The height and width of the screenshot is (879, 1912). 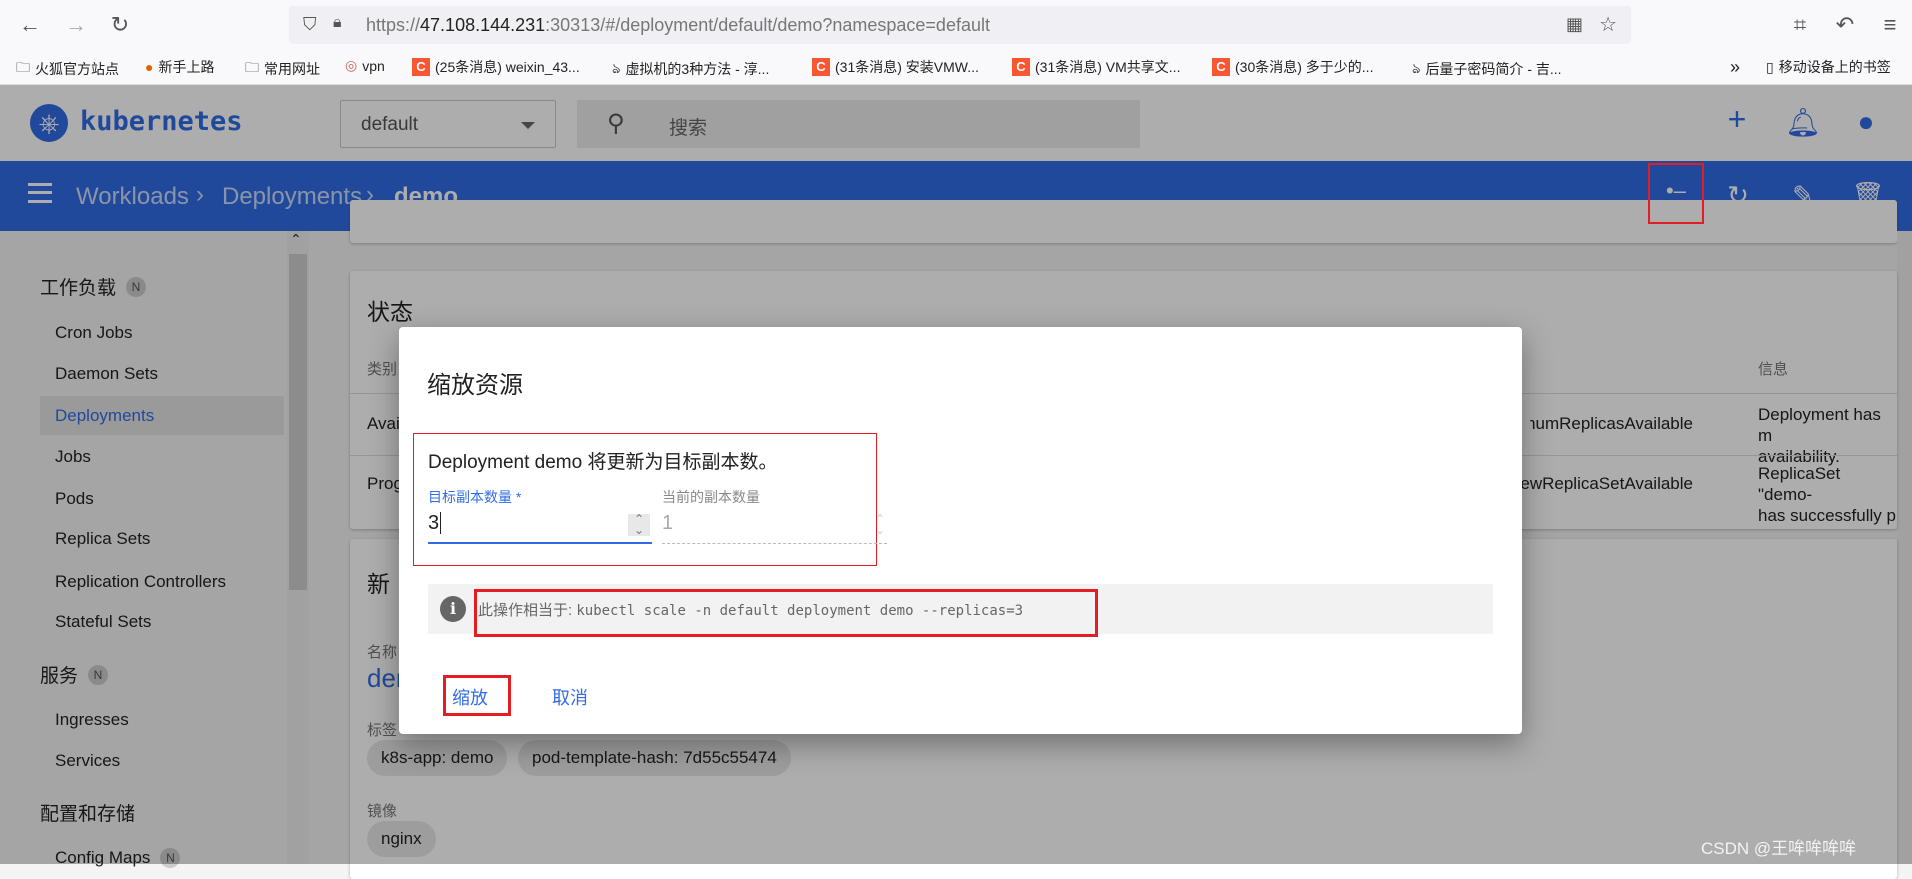 What do you see at coordinates (570, 697) in the screenshot?
I see `cancel-button: 取消` at bounding box center [570, 697].